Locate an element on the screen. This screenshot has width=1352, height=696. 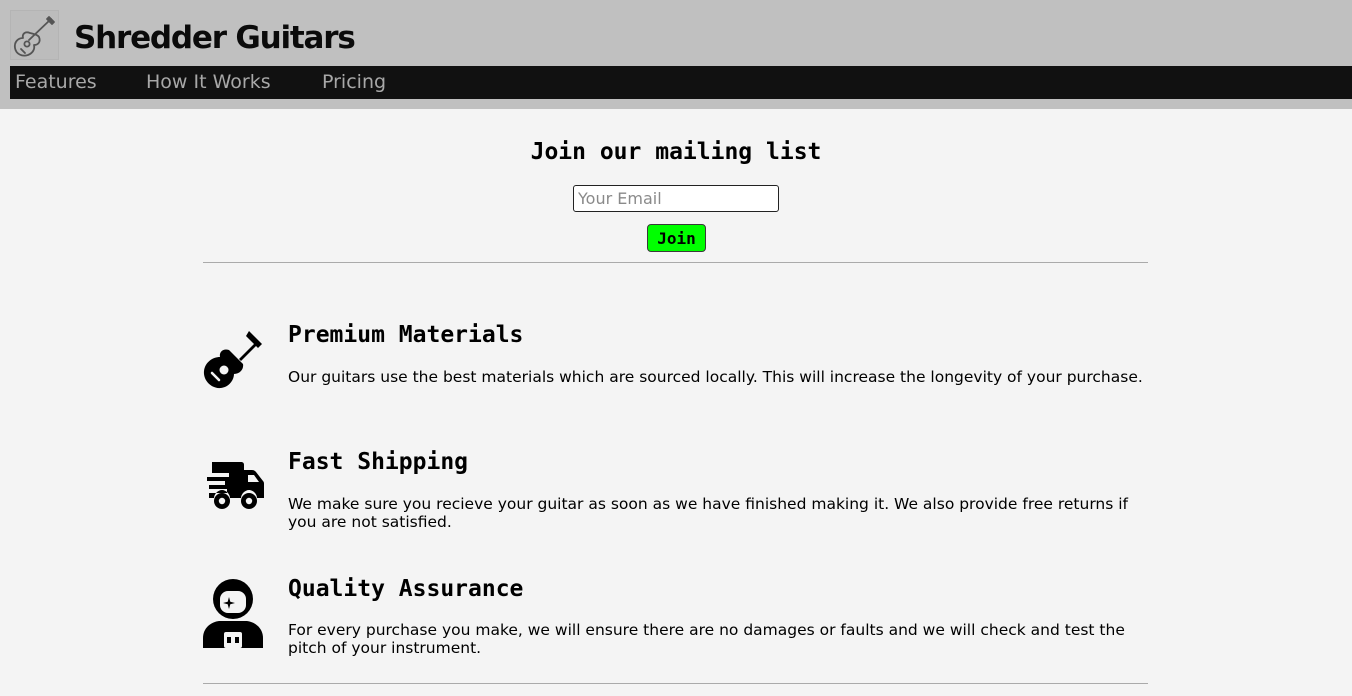
nav-link-features: Features is located at coordinates (56, 82).